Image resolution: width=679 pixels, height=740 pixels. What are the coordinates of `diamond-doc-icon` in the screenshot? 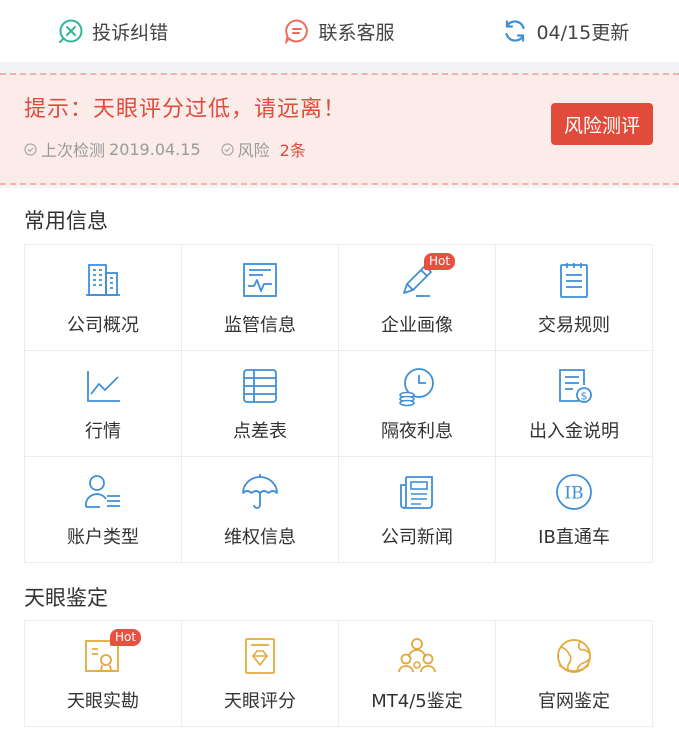 It's located at (260, 655).